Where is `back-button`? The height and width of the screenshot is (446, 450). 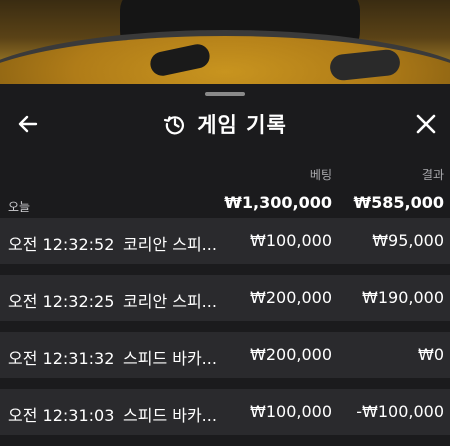 back-button is located at coordinates (28, 124).